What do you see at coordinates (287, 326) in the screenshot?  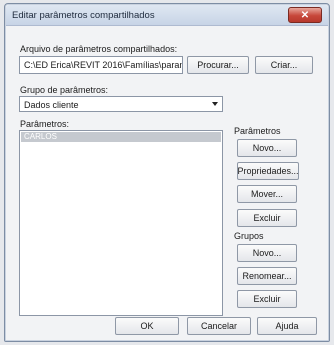 I see `help-button: Ajuda` at bounding box center [287, 326].